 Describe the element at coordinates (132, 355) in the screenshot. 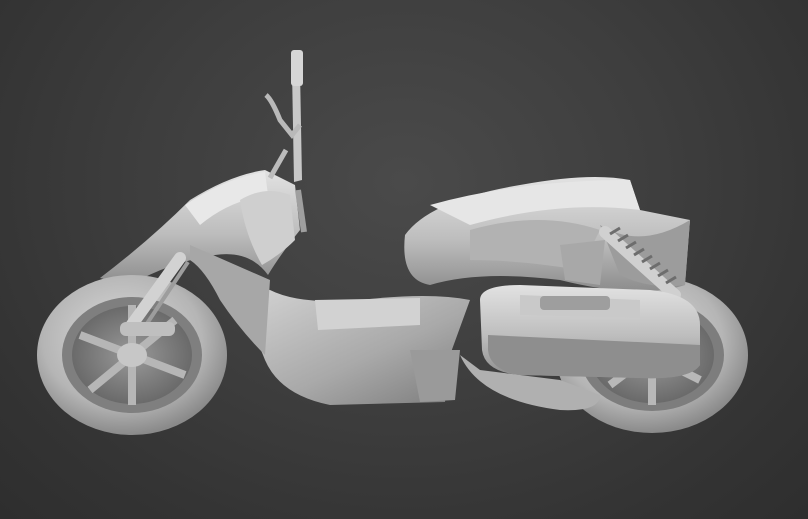

I see `front-wheel` at that location.